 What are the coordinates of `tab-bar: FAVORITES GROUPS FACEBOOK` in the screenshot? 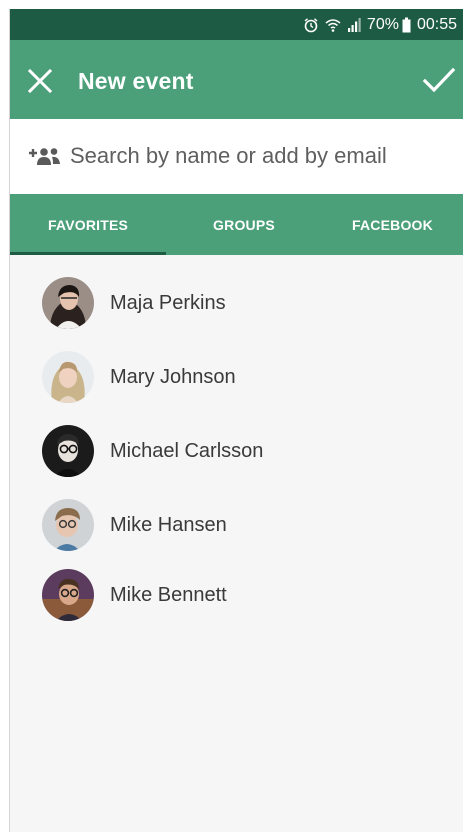 It's located at (236, 224).